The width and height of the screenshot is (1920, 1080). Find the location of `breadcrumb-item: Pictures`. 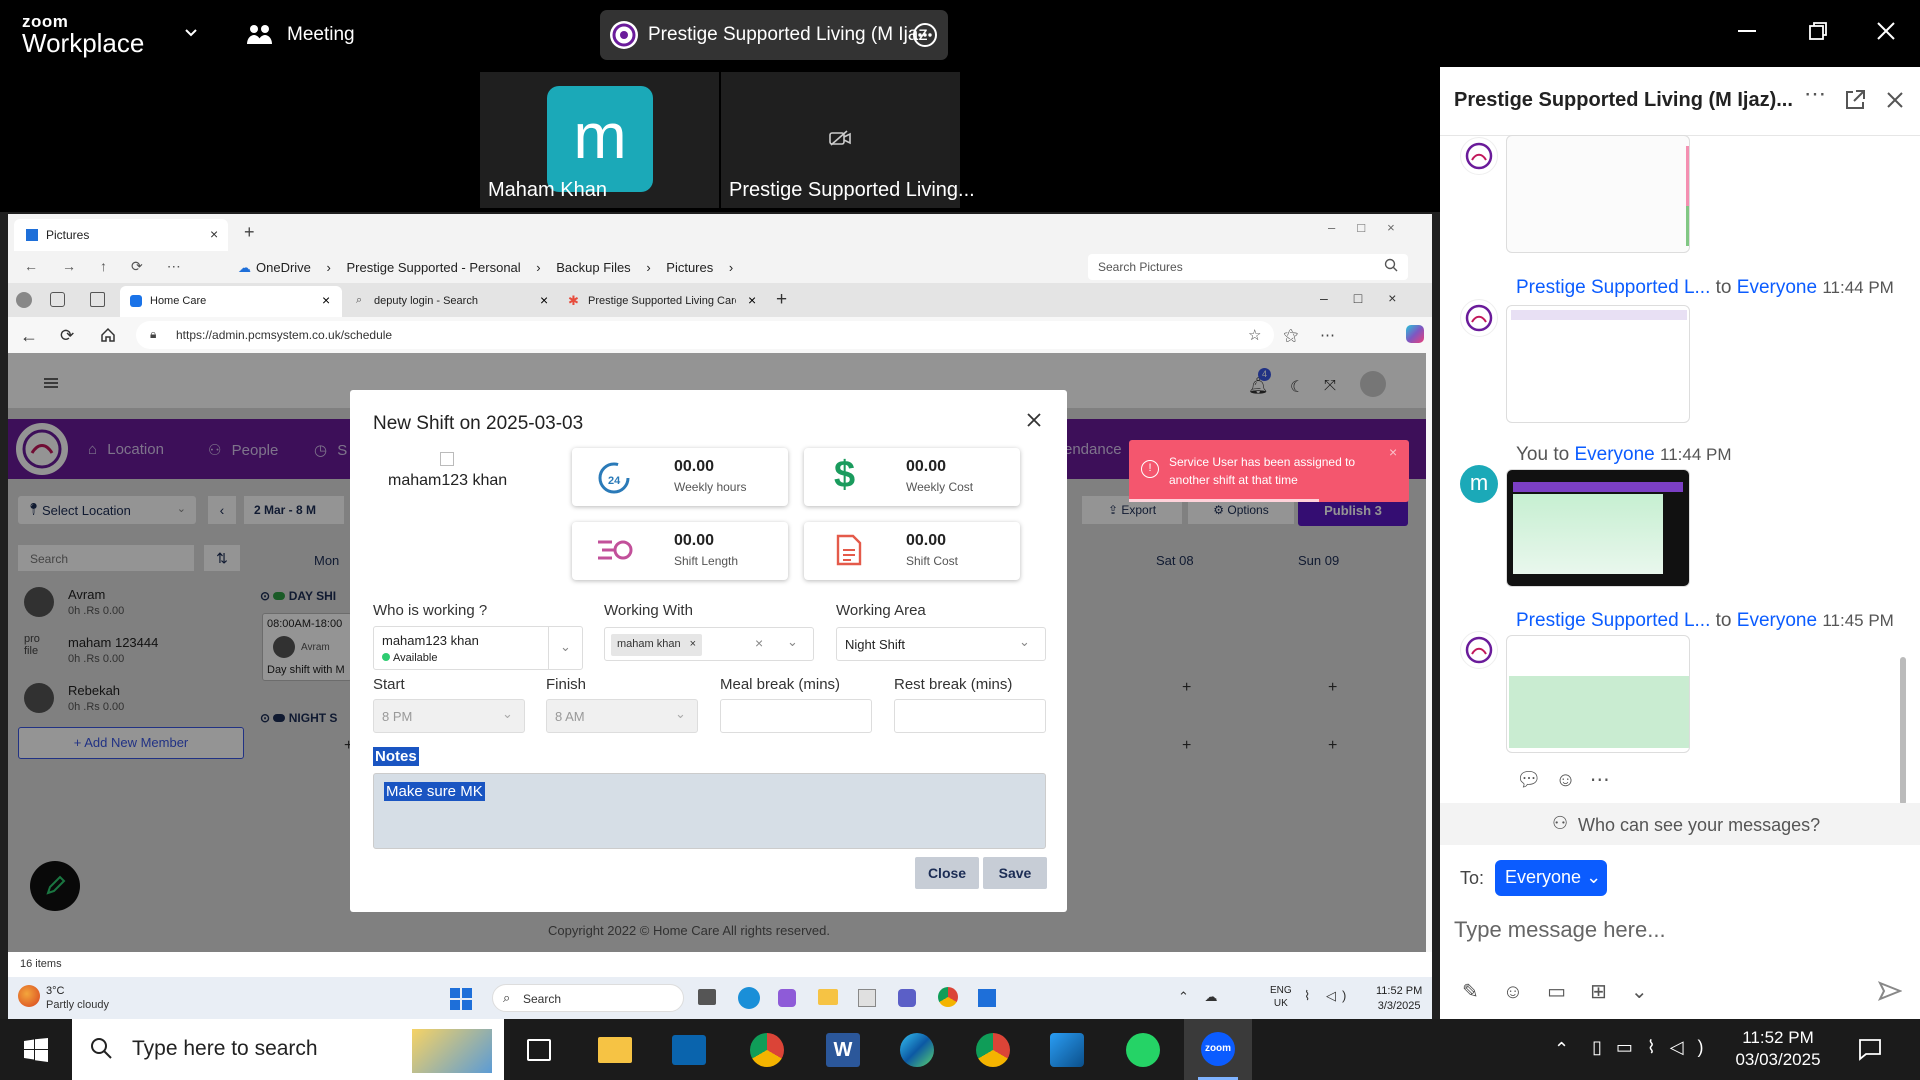

breadcrumb-item: Pictures is located at coordinates (689, 267).